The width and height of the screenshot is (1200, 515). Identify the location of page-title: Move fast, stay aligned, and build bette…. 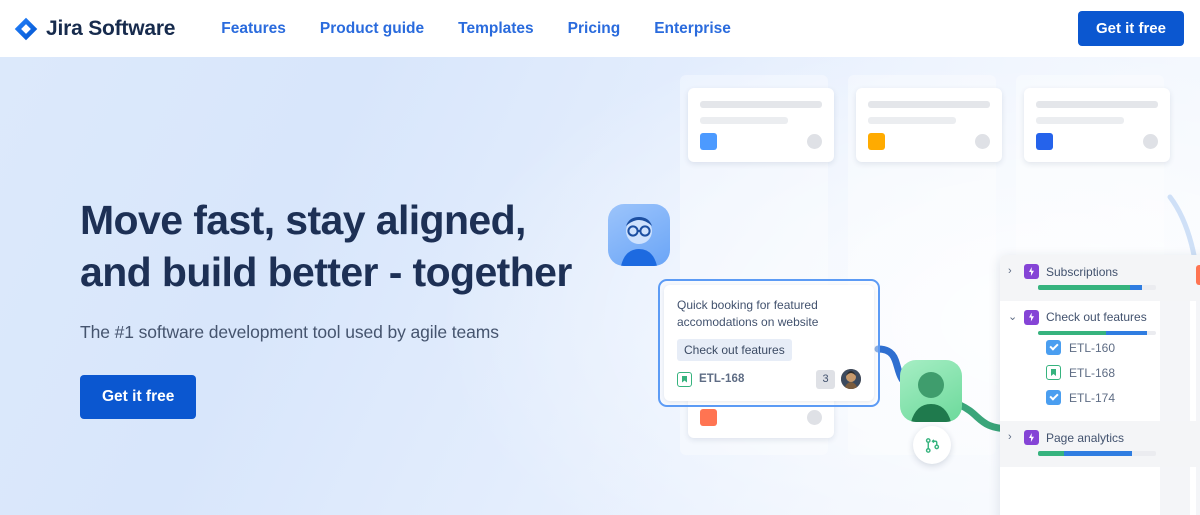
(326, 246).